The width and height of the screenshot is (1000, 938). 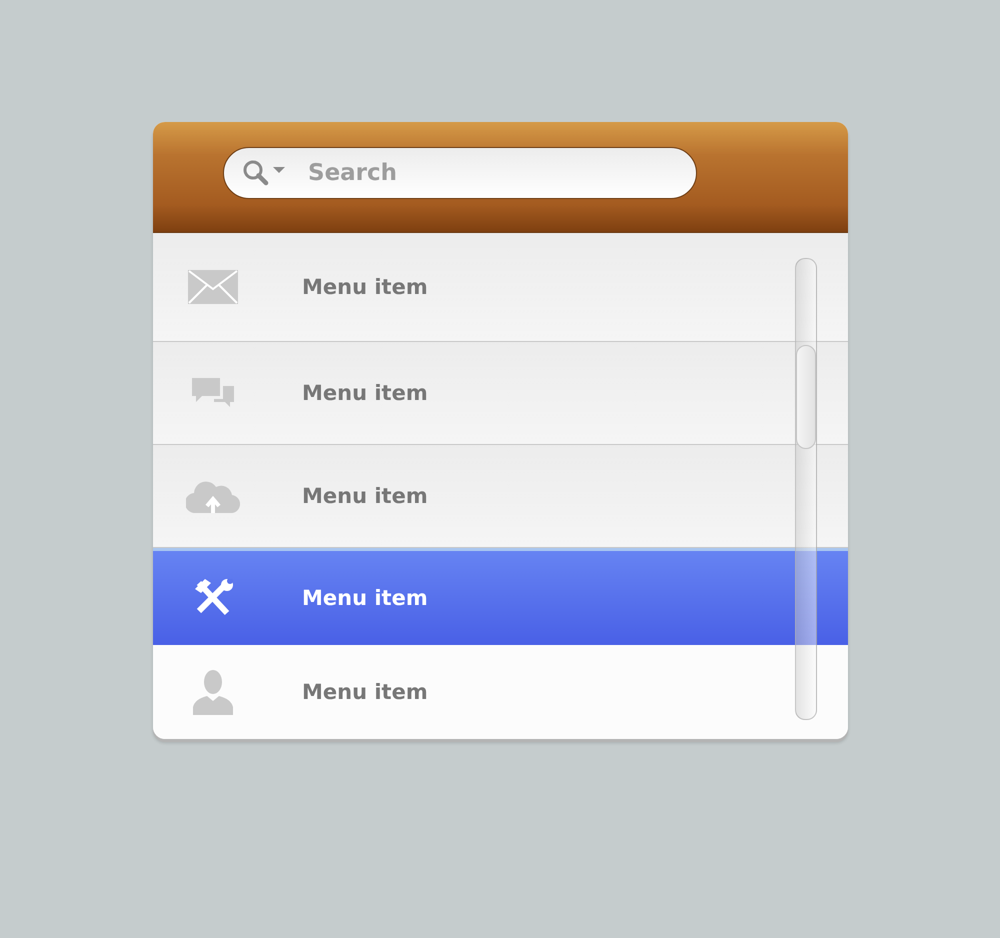 I want to click on envelope-icon, so click(x=213, y=287).